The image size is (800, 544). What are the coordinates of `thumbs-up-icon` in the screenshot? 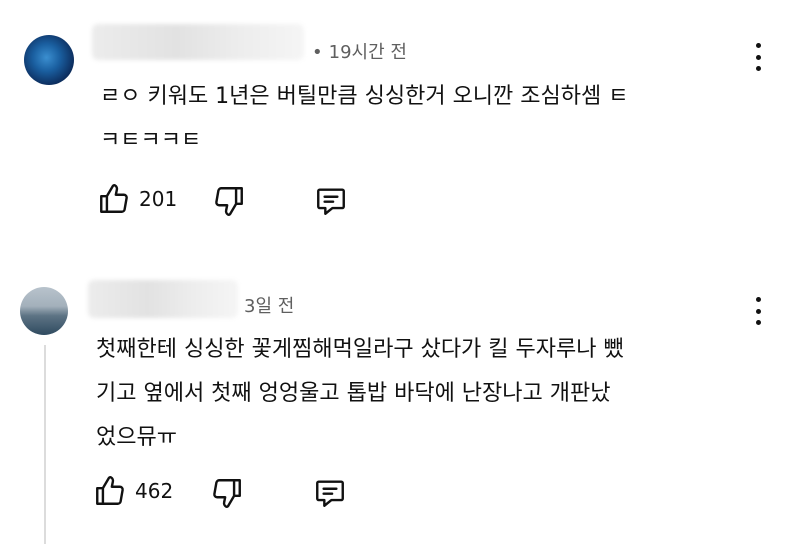 It's located at (110, 490).